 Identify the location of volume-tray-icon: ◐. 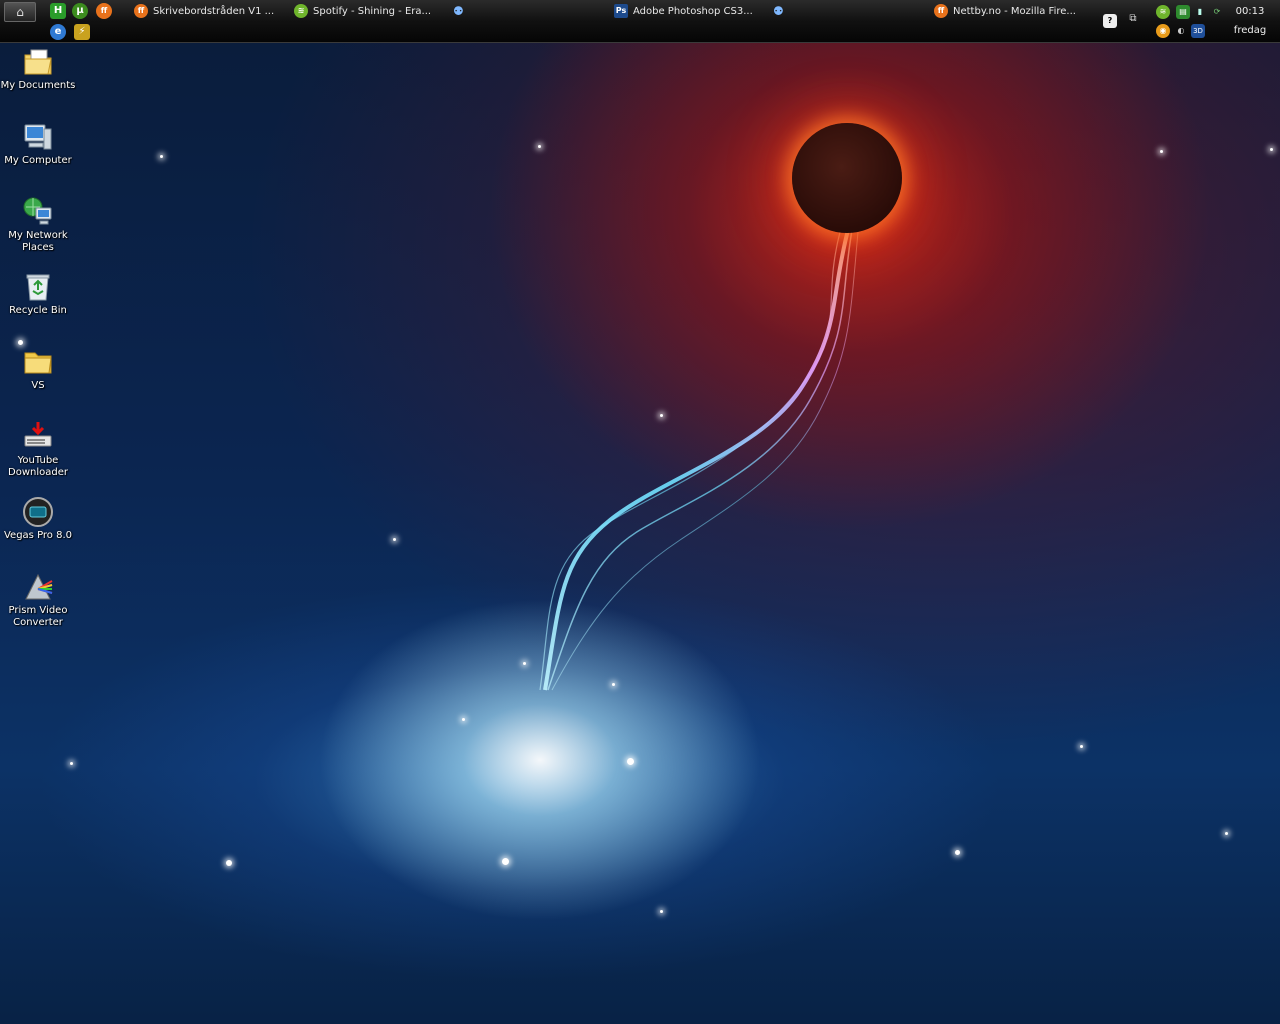
(1181, 31).